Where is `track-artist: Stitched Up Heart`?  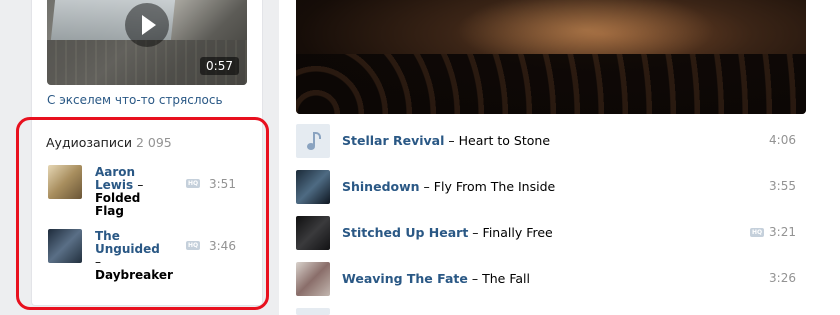 track-artist: Stitched Up Heart is located at coordinates (405, 232).